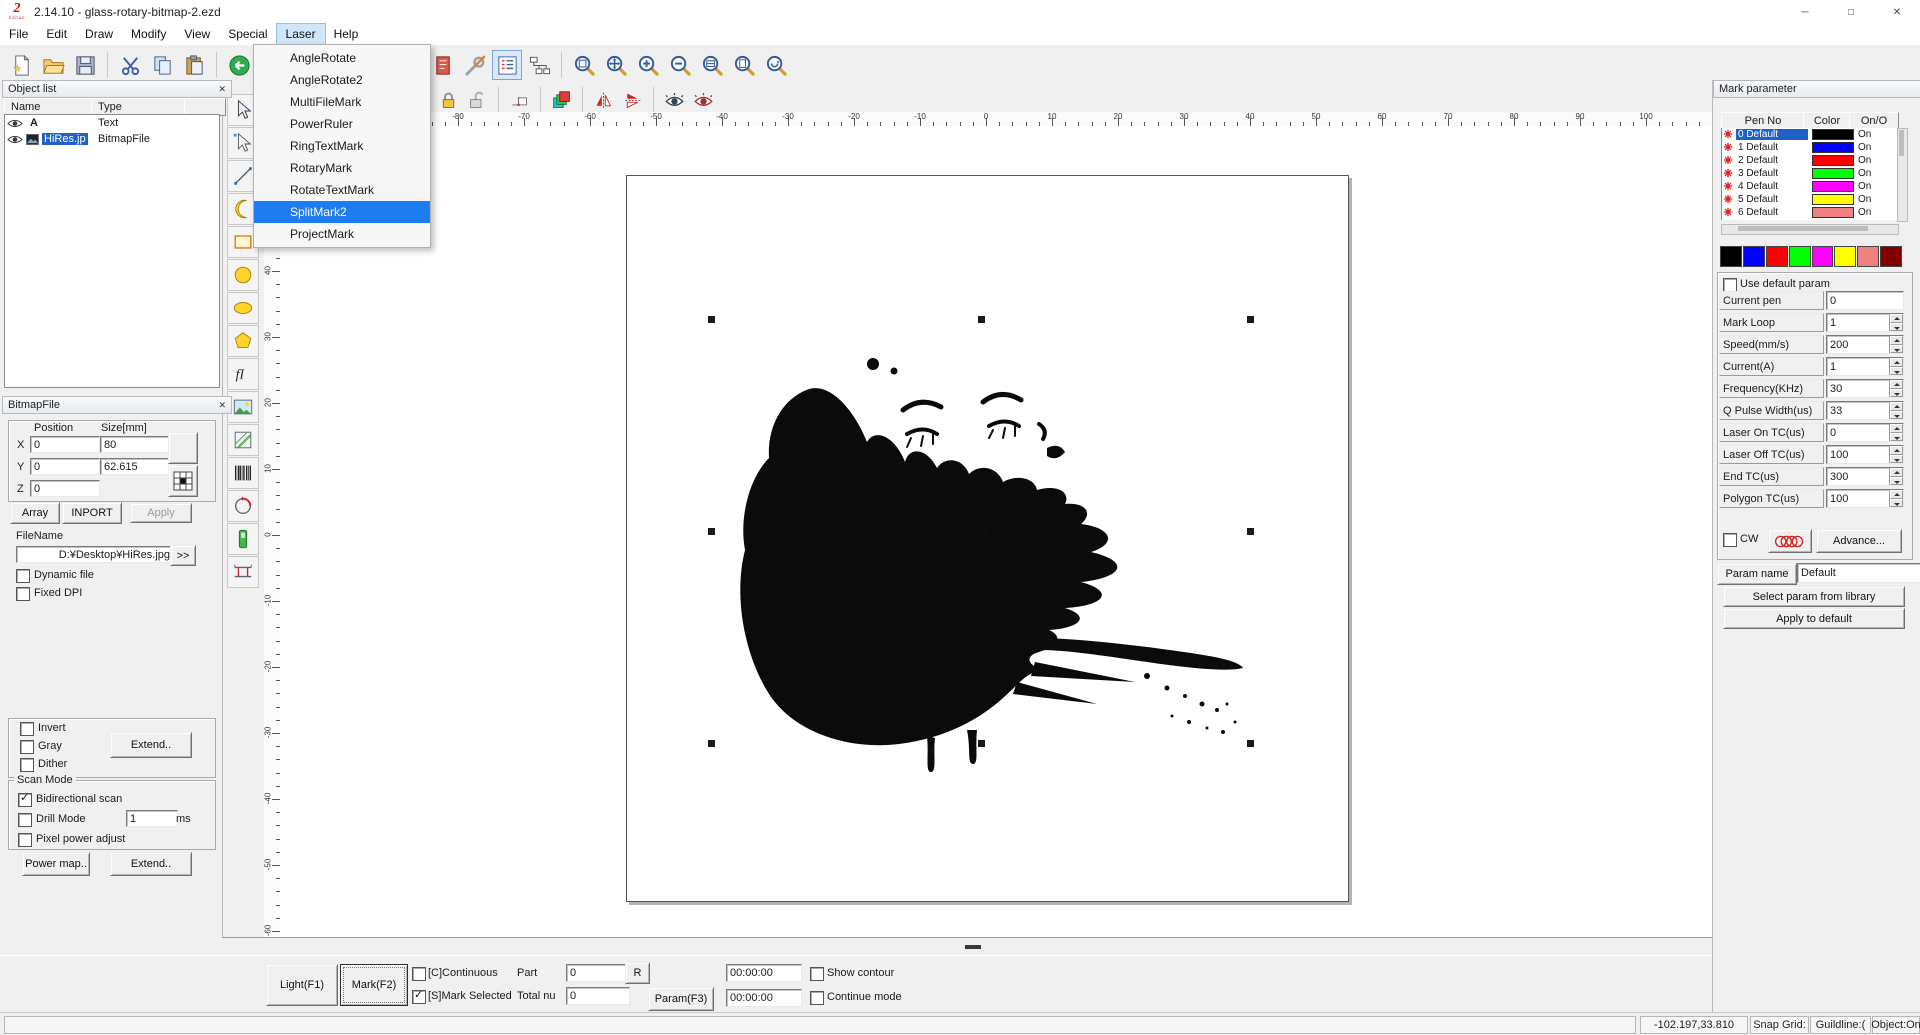 Image resolution: width=1920 pixels, height=1035 pixels. What do you see at coordinates (1810, 186) in the screenshot?
I see `pen-row: 4 Default On` at bounding box center [1810, 186].